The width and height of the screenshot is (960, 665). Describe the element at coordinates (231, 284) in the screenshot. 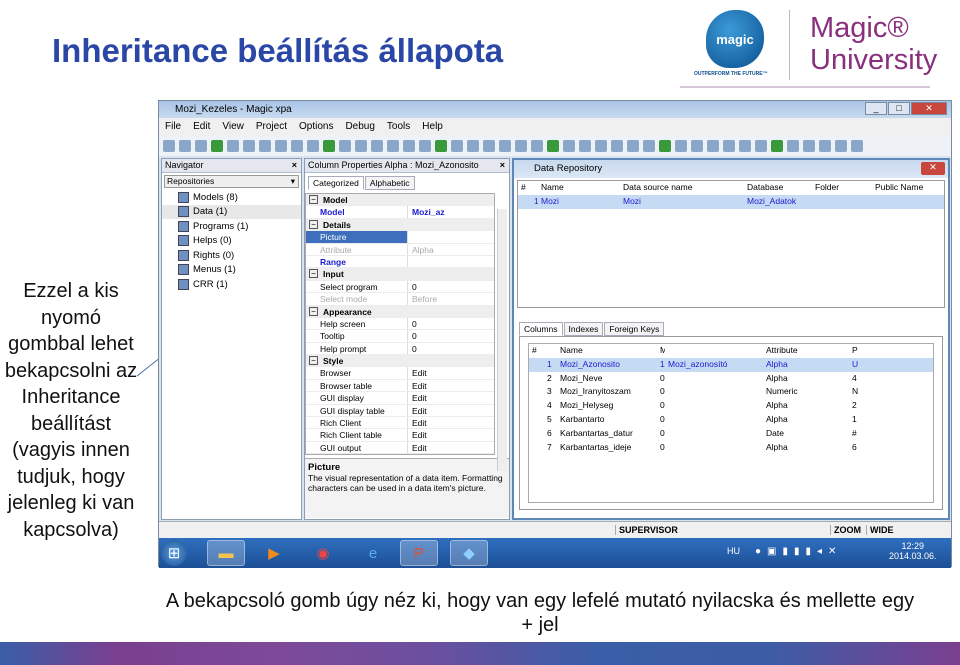

I see `navigator-item: CRR (1)` at that location.